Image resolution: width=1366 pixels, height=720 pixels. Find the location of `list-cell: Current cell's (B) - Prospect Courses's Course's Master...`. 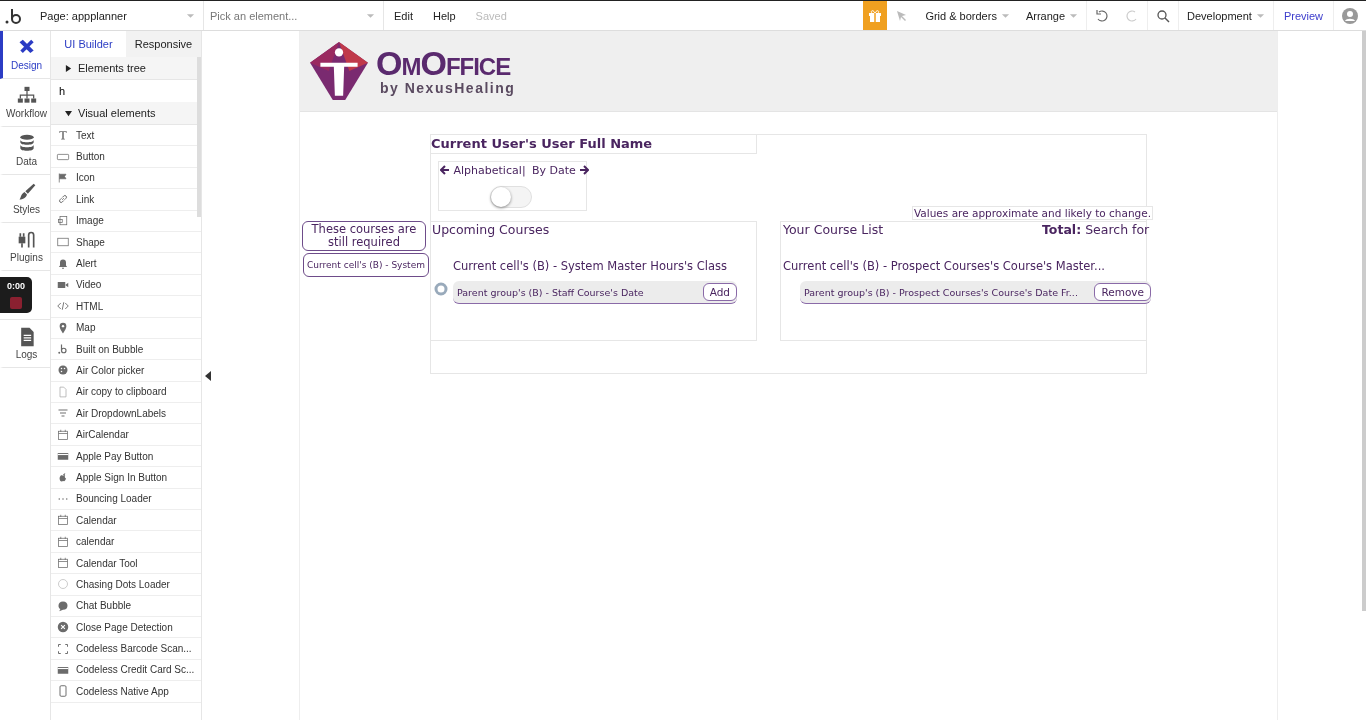

list-cell: Current cell's (B) - Prospect Courses's Course's Master... is located at coordinates (944, 266).